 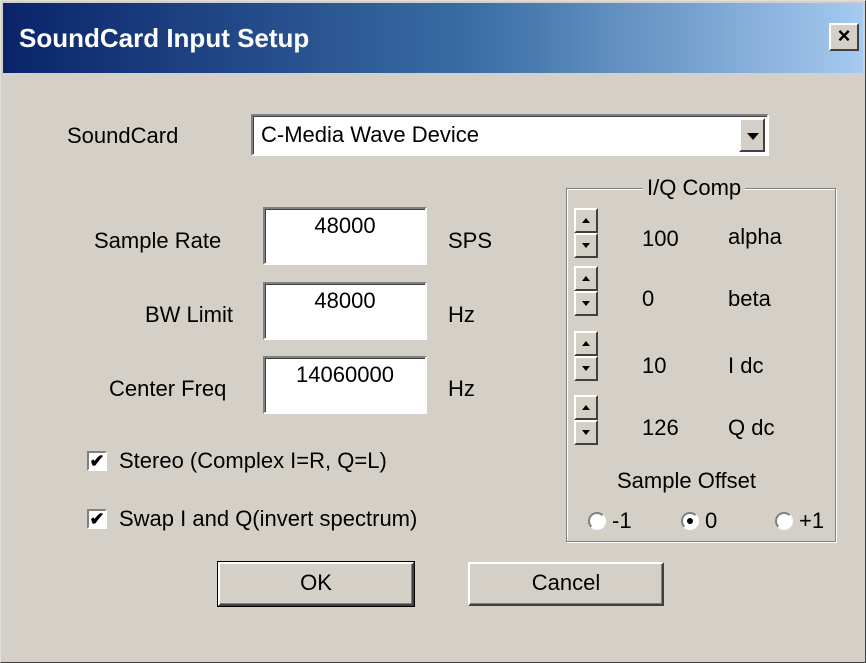 I want to click on alpha-value: 100, so click(x=660, y=238).